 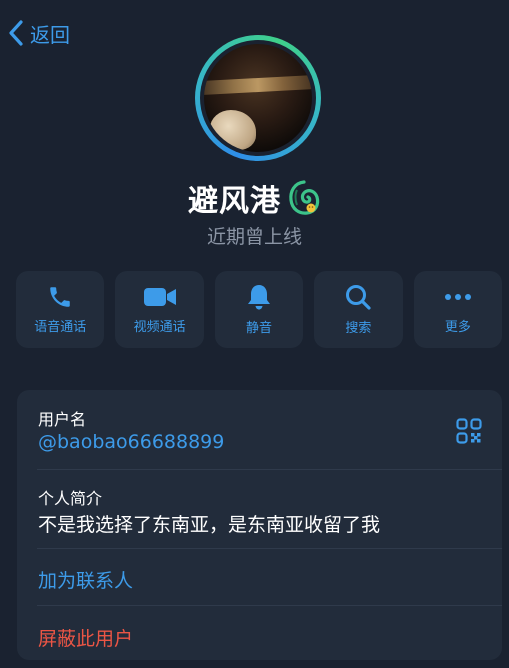 I want to click on add-contact-row: 加为联系人, so click(x=259, y=577).